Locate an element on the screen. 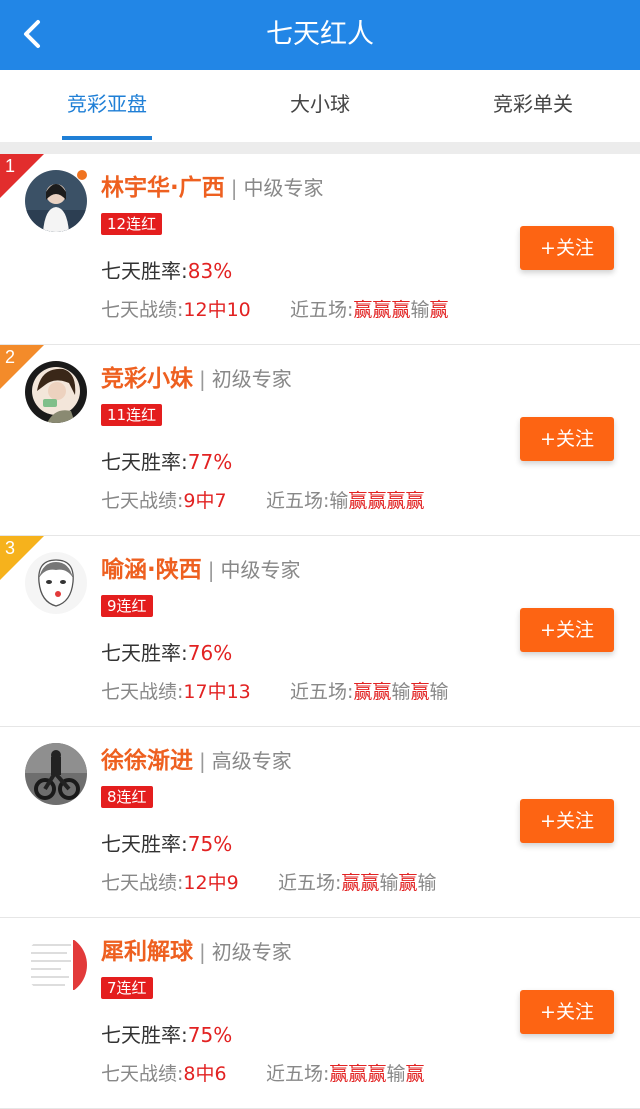 The width and height of the screenshot is (640, 1109). streak-badge: 7连红 is located at coordinates (127, 988).